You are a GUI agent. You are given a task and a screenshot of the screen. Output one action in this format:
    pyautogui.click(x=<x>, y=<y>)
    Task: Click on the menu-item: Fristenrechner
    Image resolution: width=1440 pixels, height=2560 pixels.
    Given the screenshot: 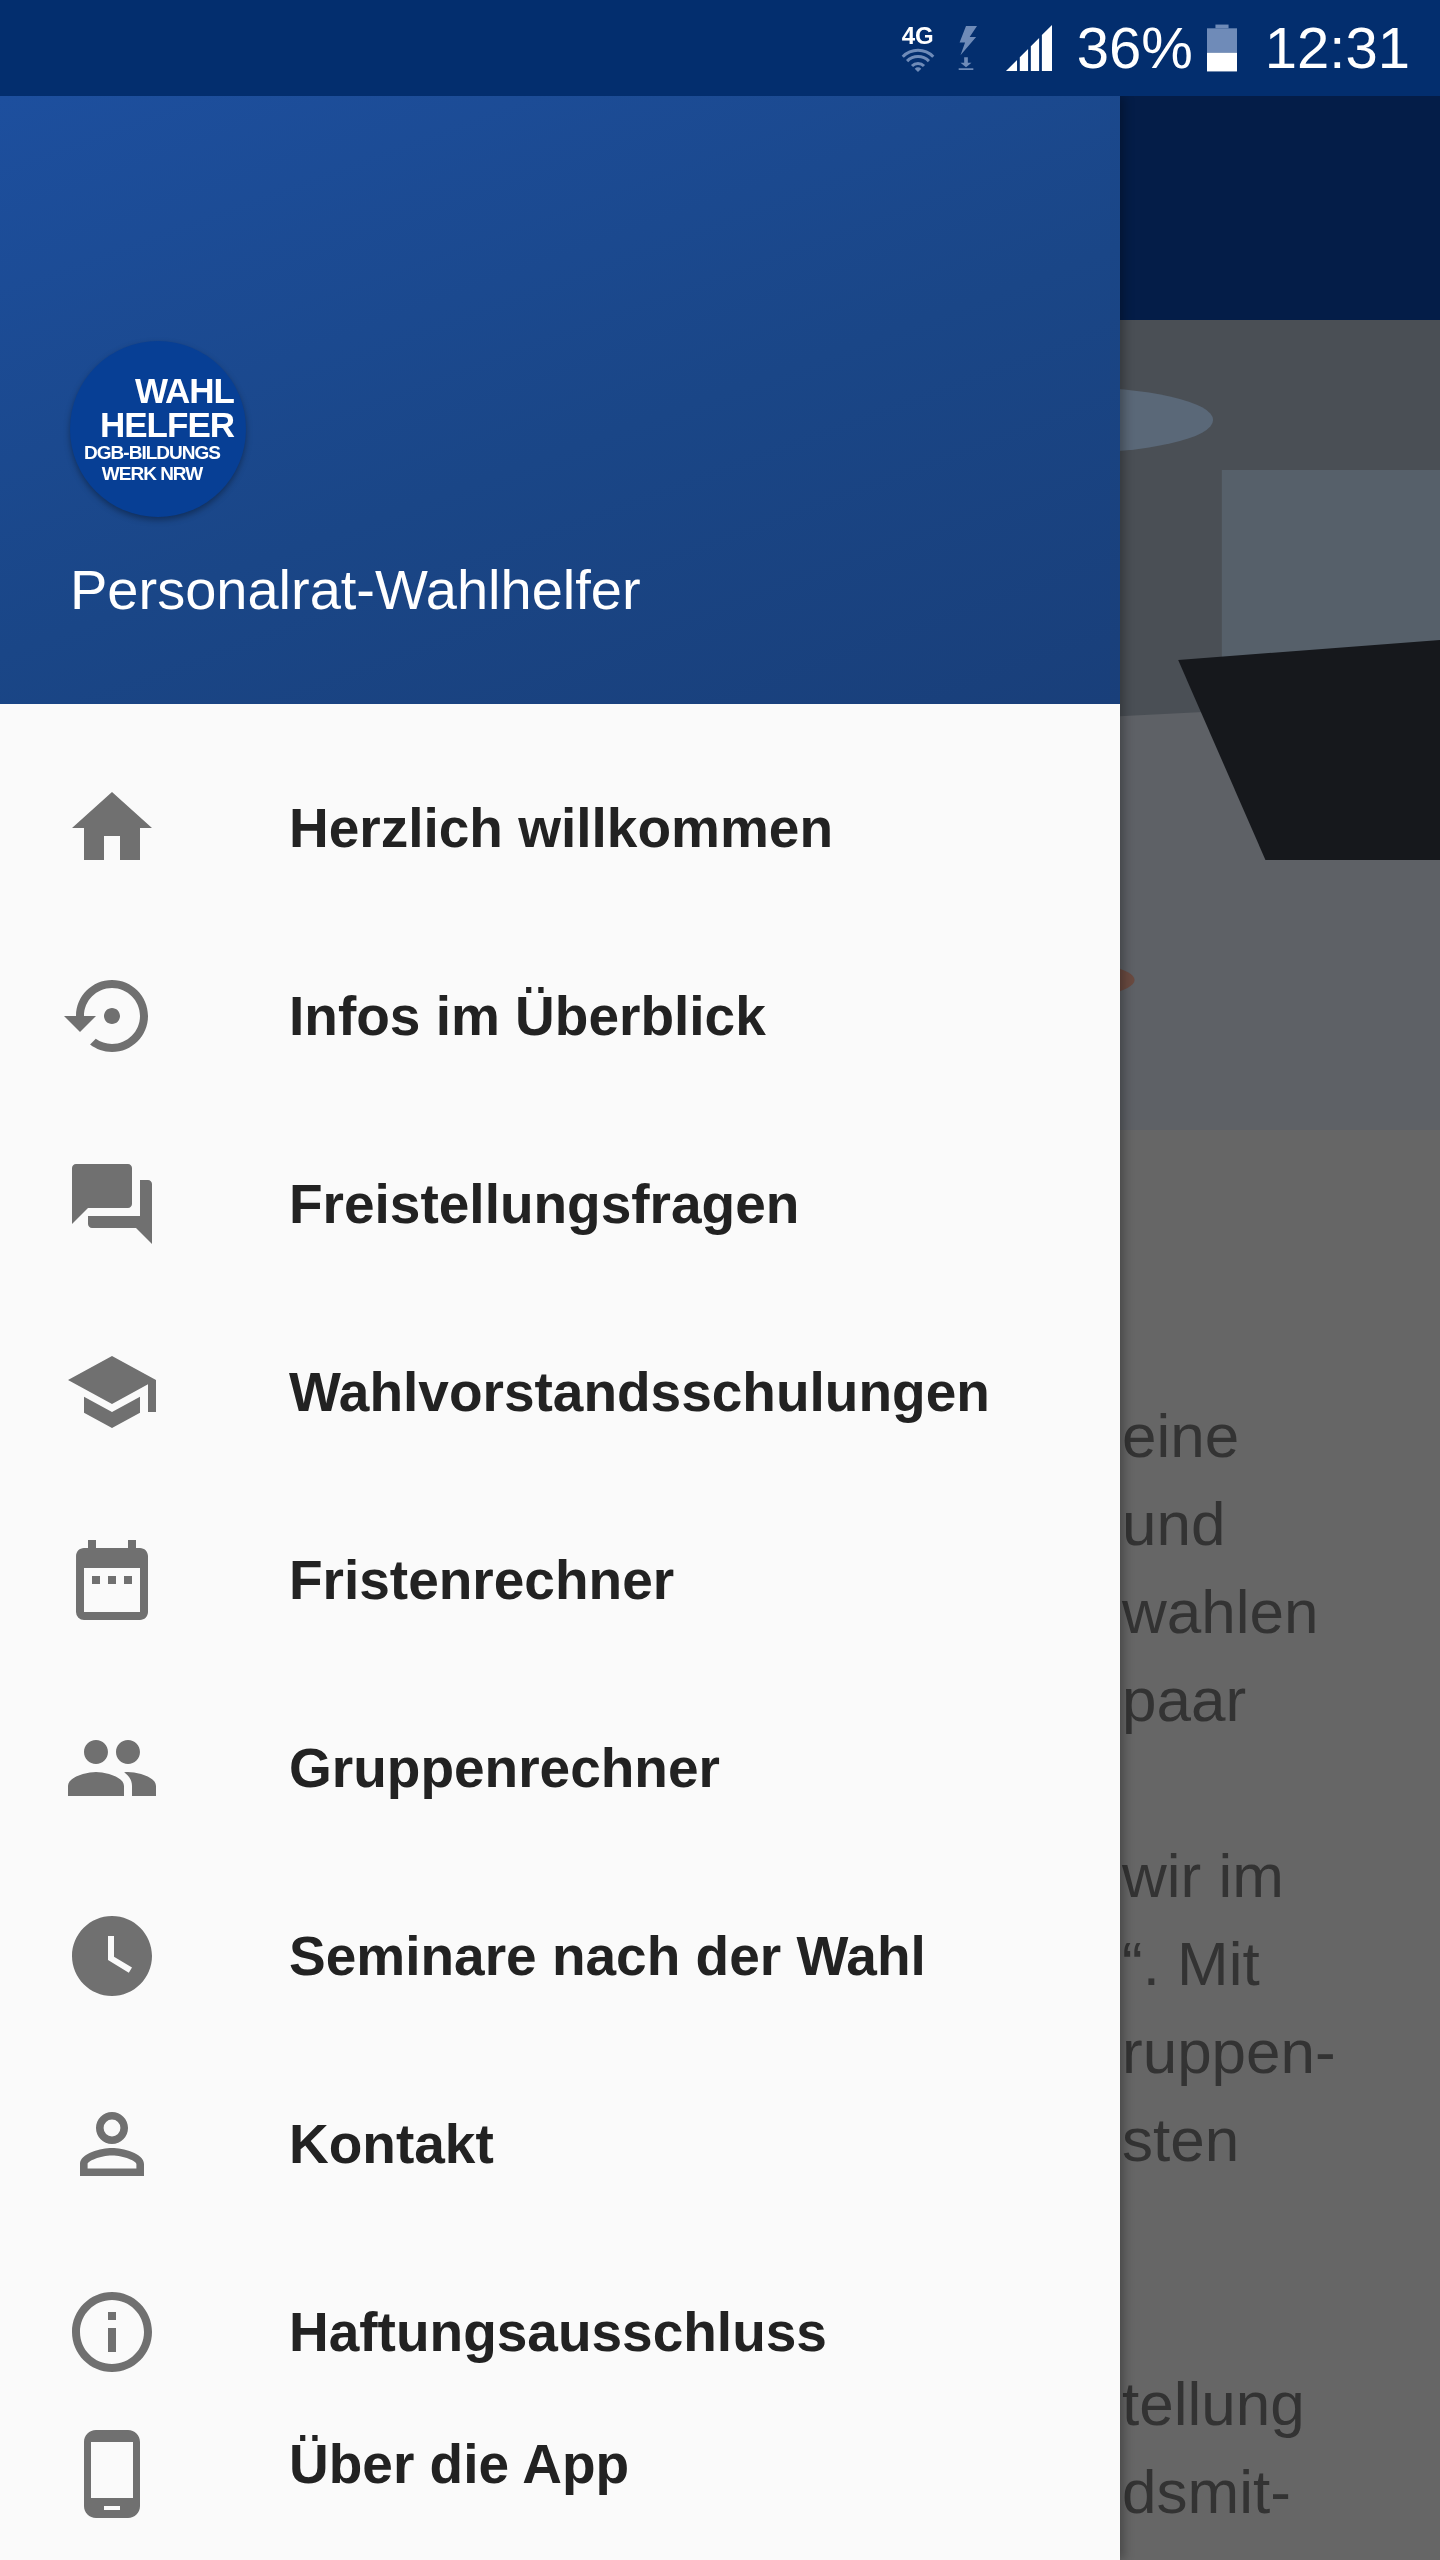 What is the action you would take?
    pyautogui.click(x=560, y=1580)
    